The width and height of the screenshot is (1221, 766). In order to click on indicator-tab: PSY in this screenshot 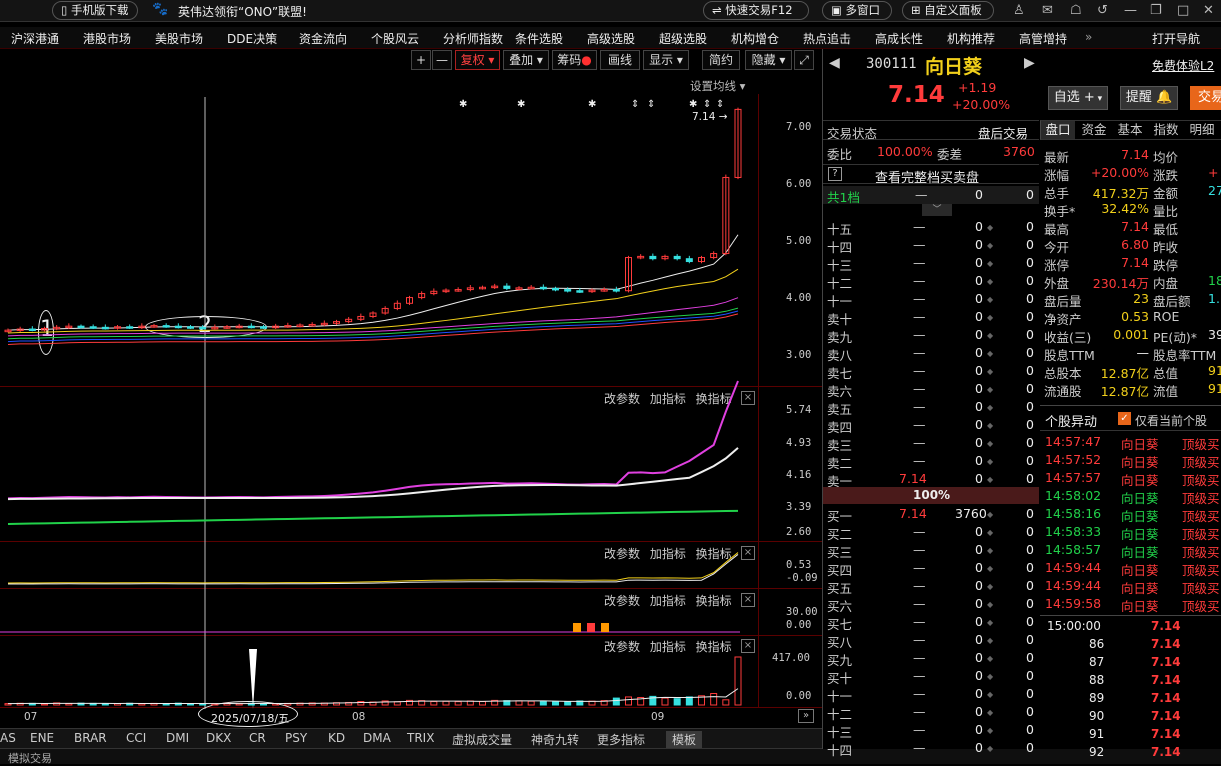, I will do `click(296, 738)`.